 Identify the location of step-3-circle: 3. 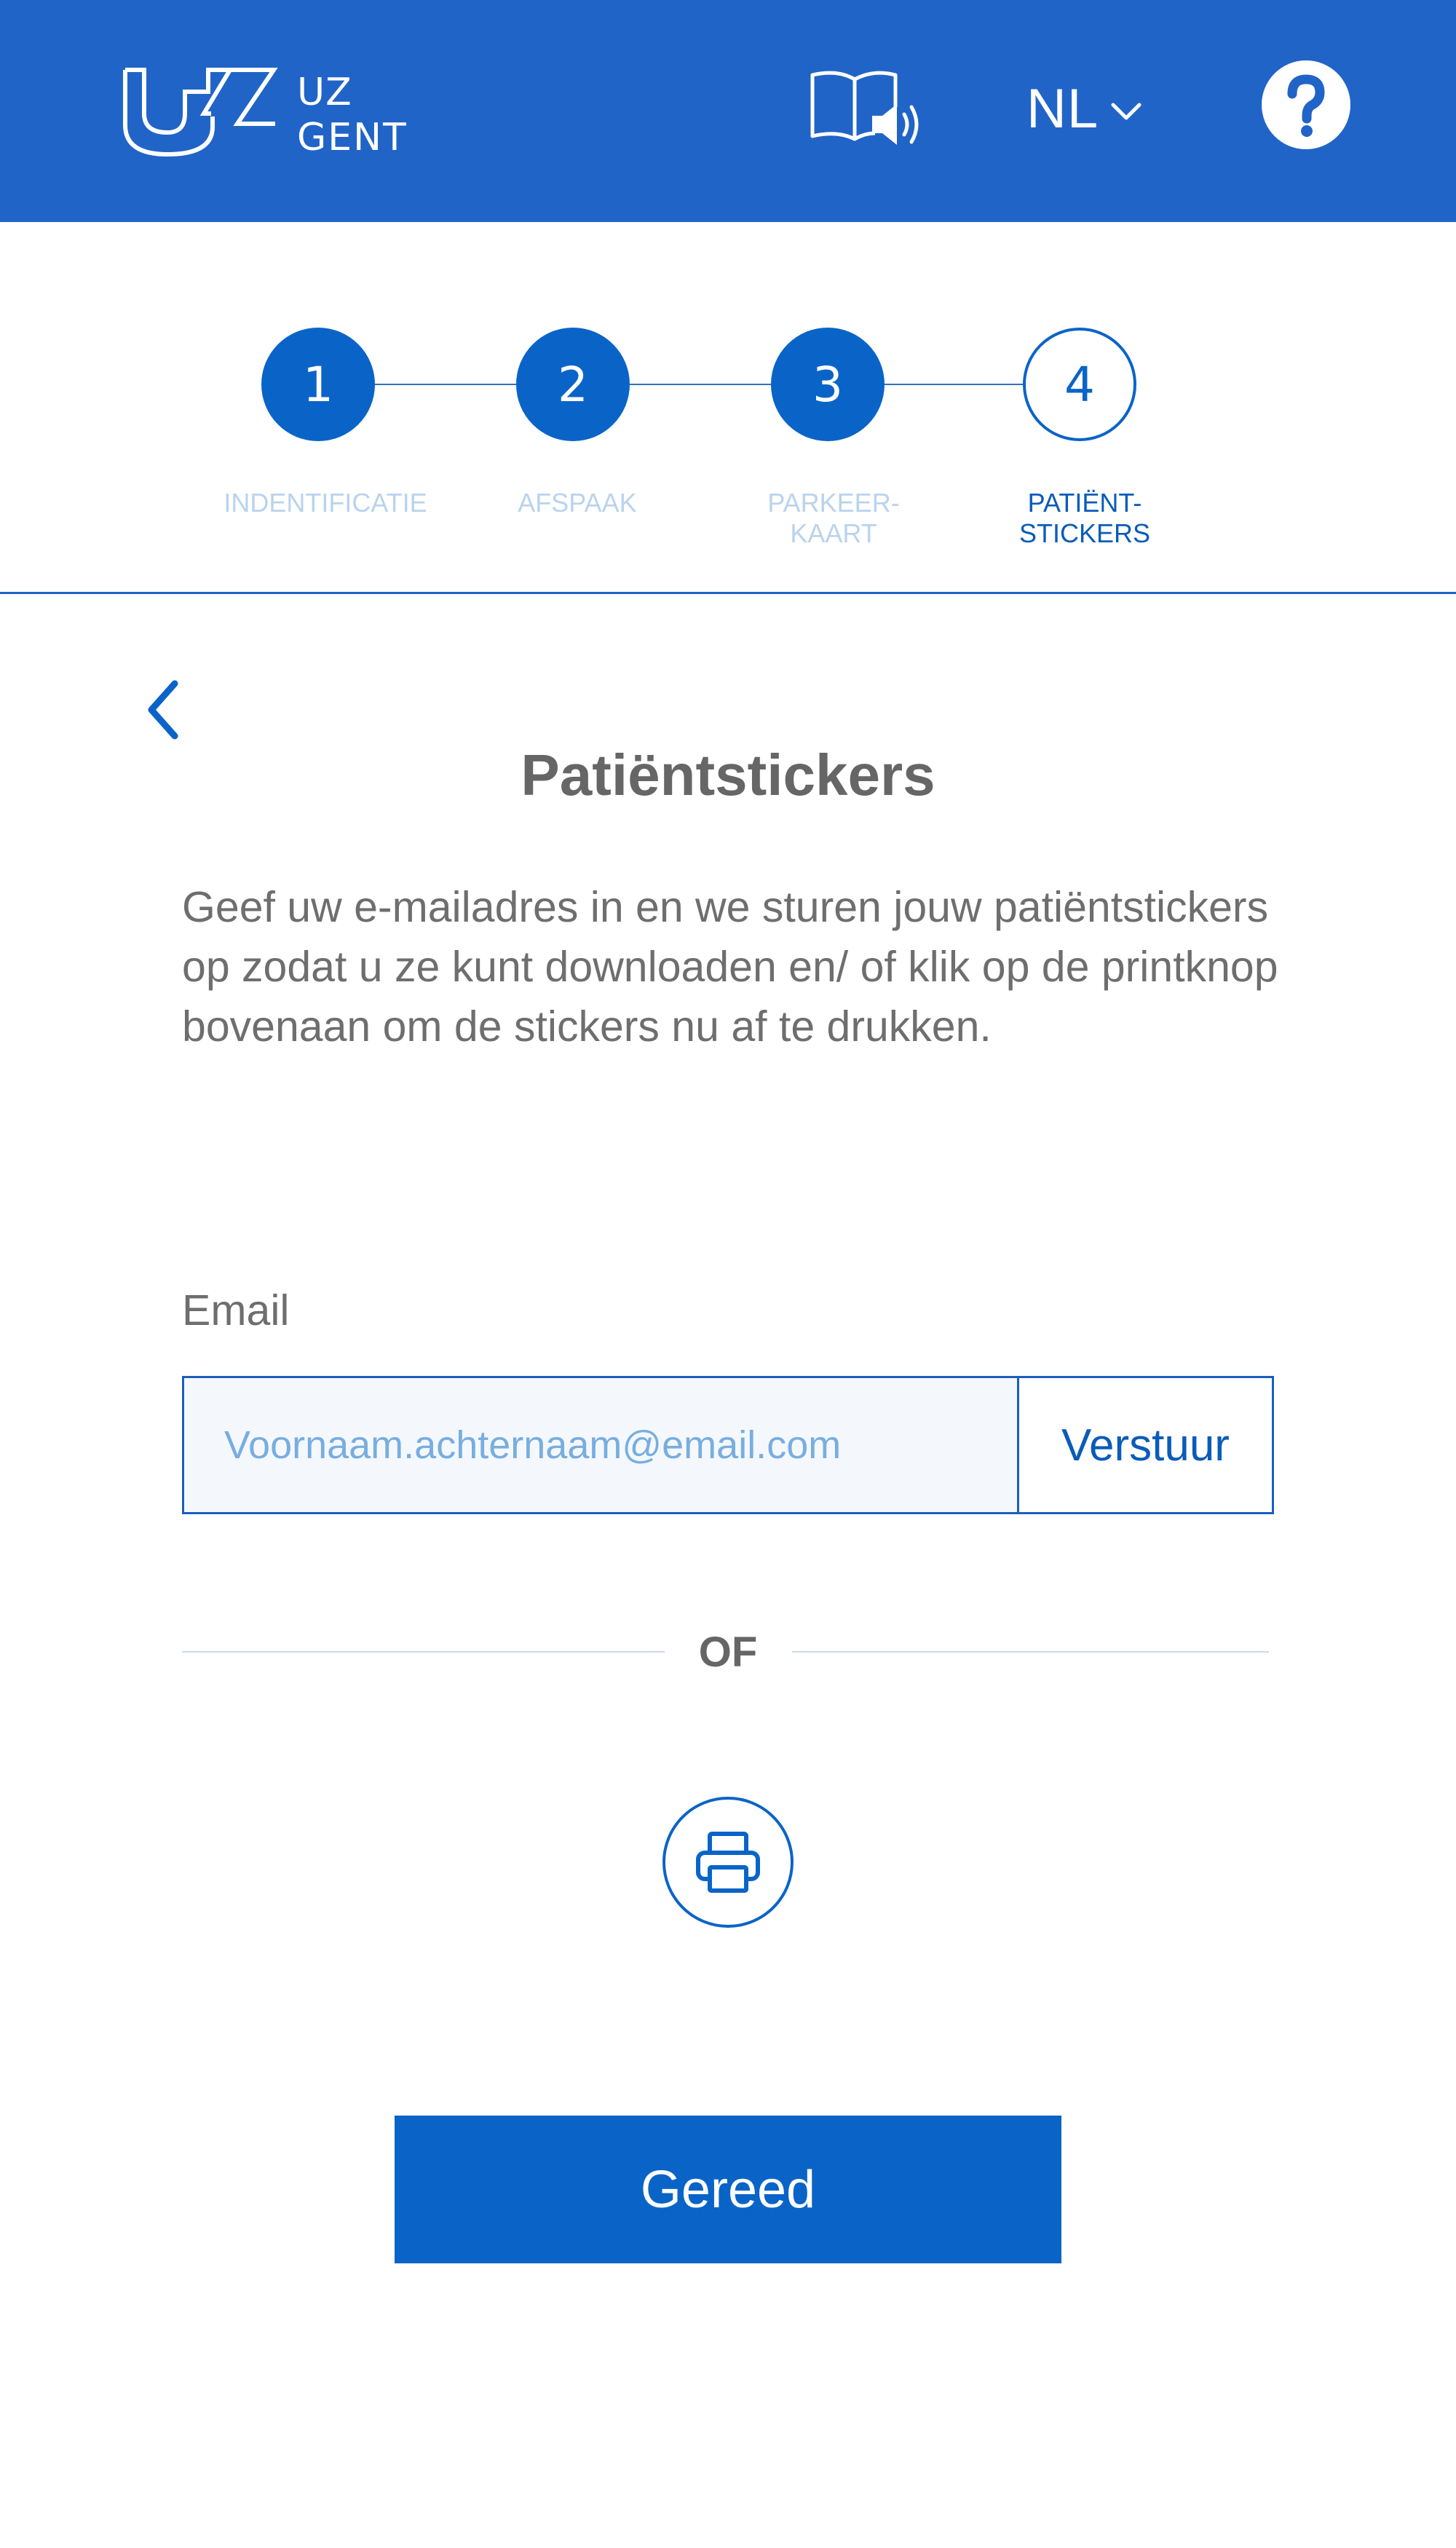
(828, 384).